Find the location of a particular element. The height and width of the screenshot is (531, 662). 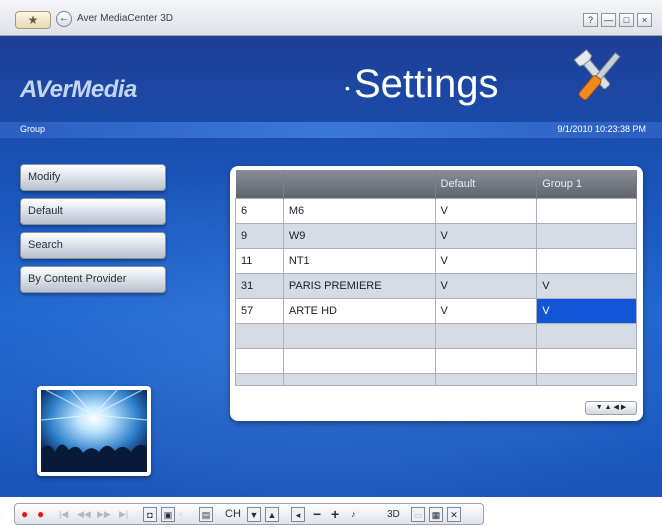

group1-cell-selected: V is located at coordinates (586, 310).